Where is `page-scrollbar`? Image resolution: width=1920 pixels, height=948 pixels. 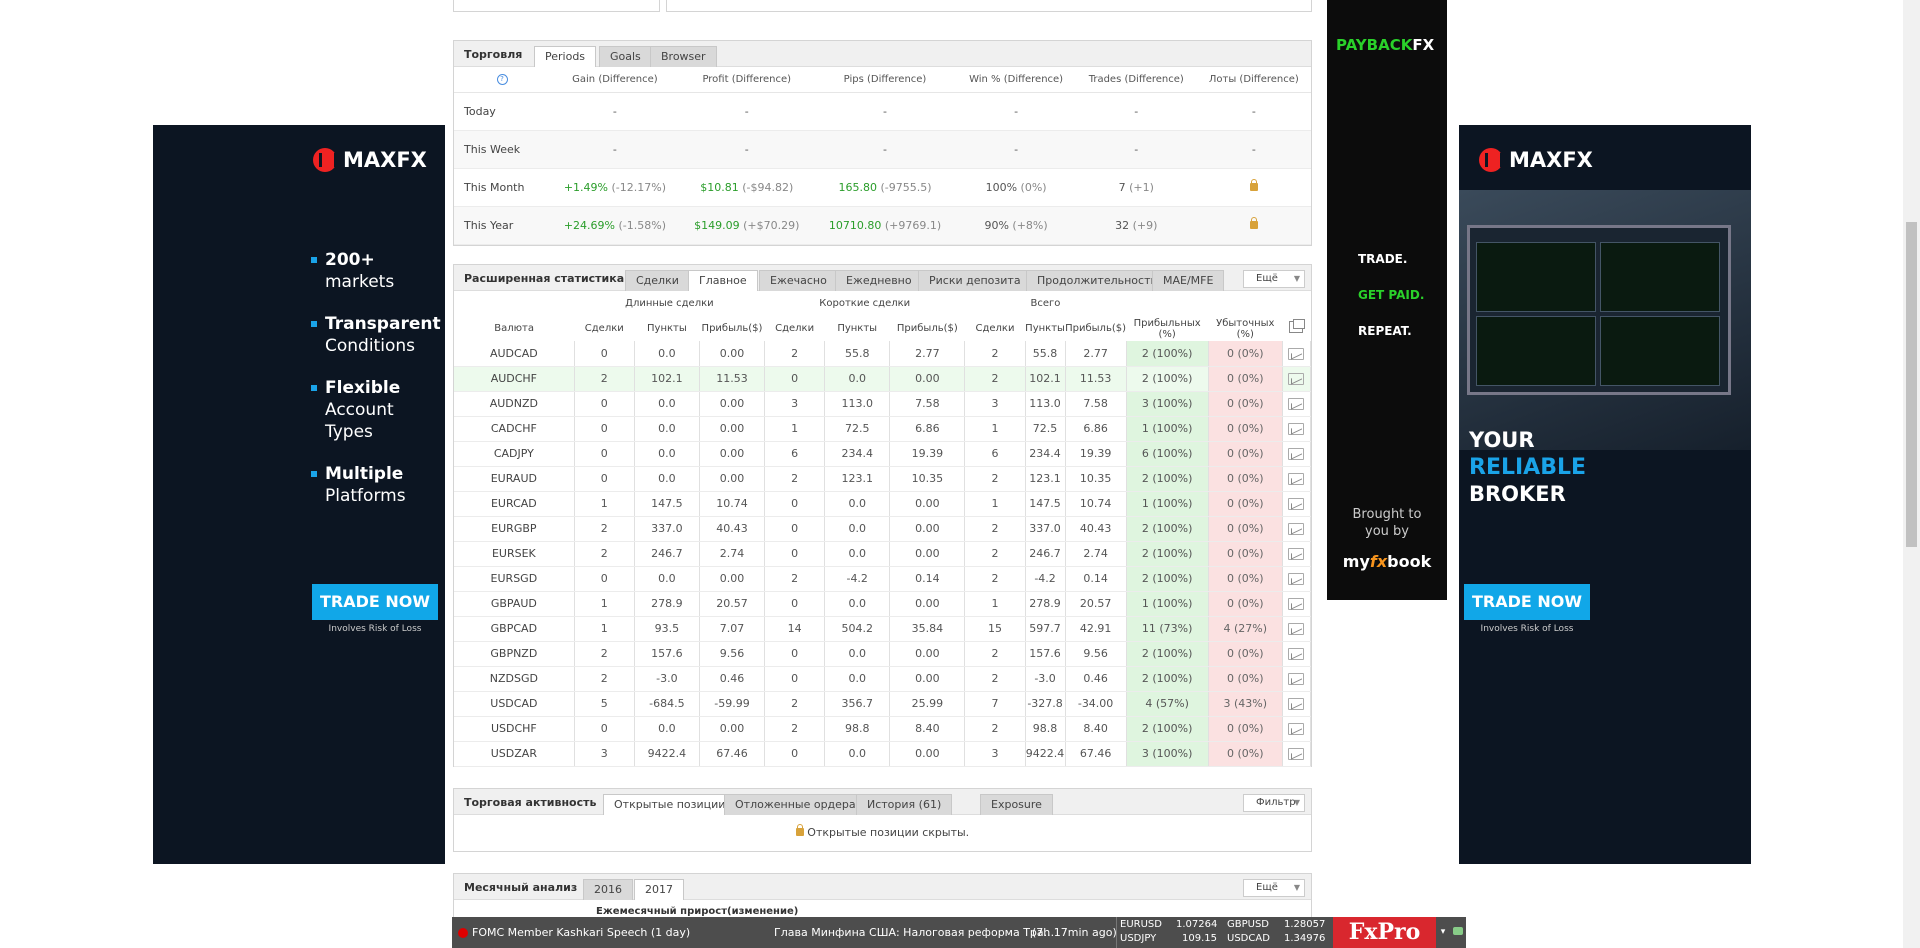
page-scrollbar is located at coordinates (1911, 474).